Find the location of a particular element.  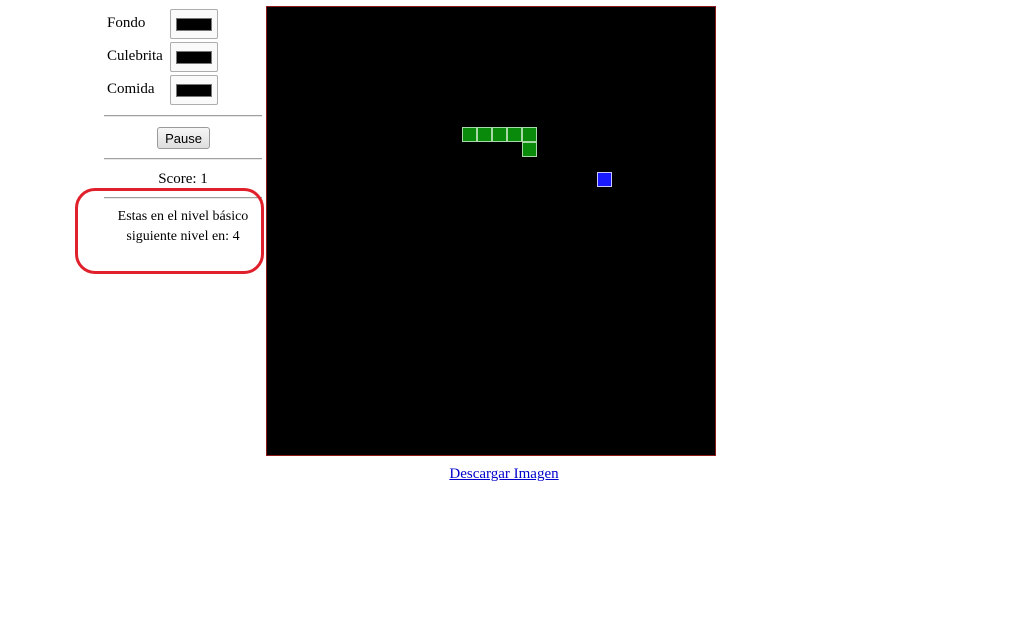

download-image-link: Descargar Imagen is located at coordinates (504, 474).